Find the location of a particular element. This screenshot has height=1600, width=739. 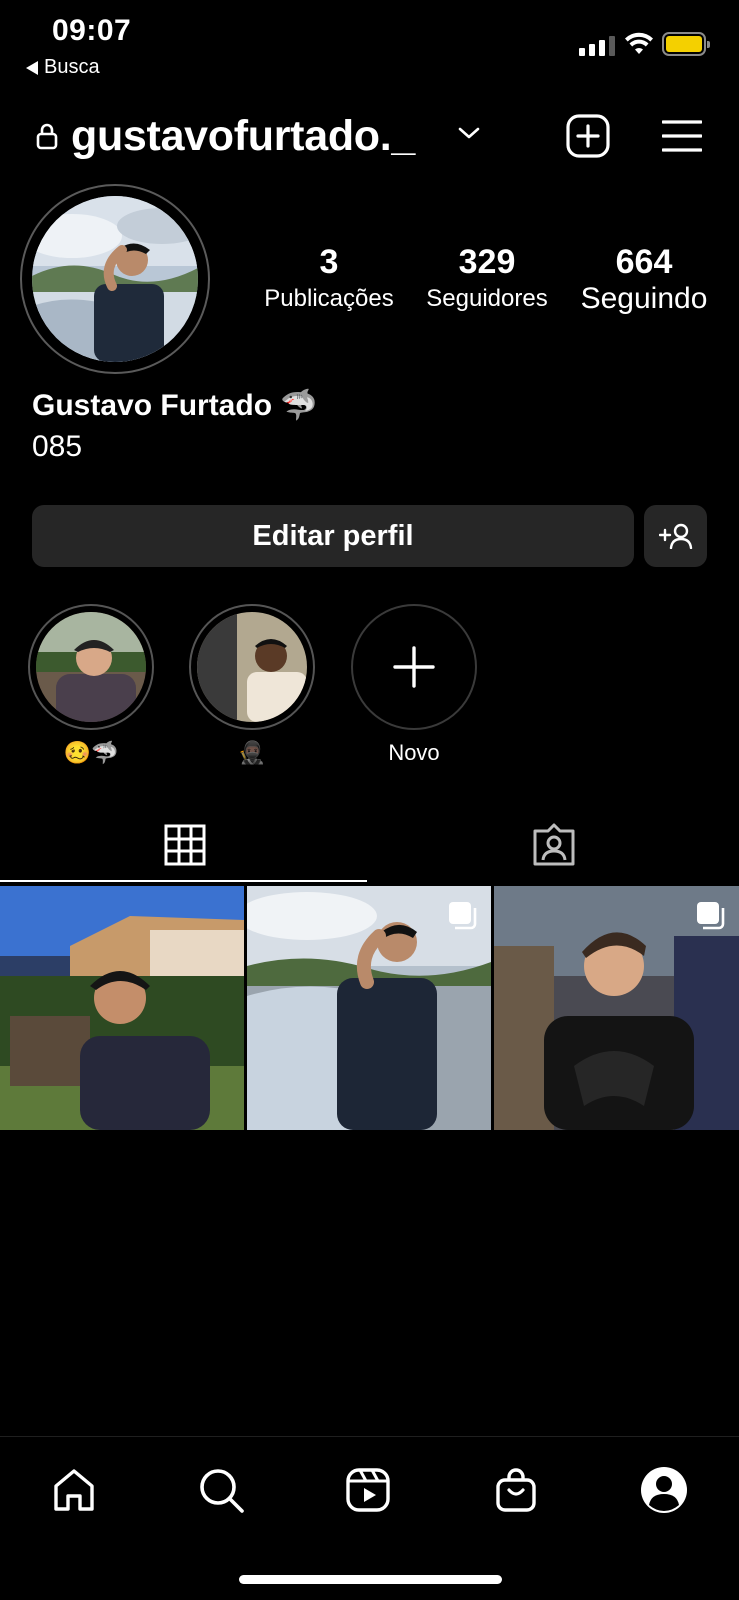

highlight-2-caption: 🥷🏿 is located at coordinates (252, 752).